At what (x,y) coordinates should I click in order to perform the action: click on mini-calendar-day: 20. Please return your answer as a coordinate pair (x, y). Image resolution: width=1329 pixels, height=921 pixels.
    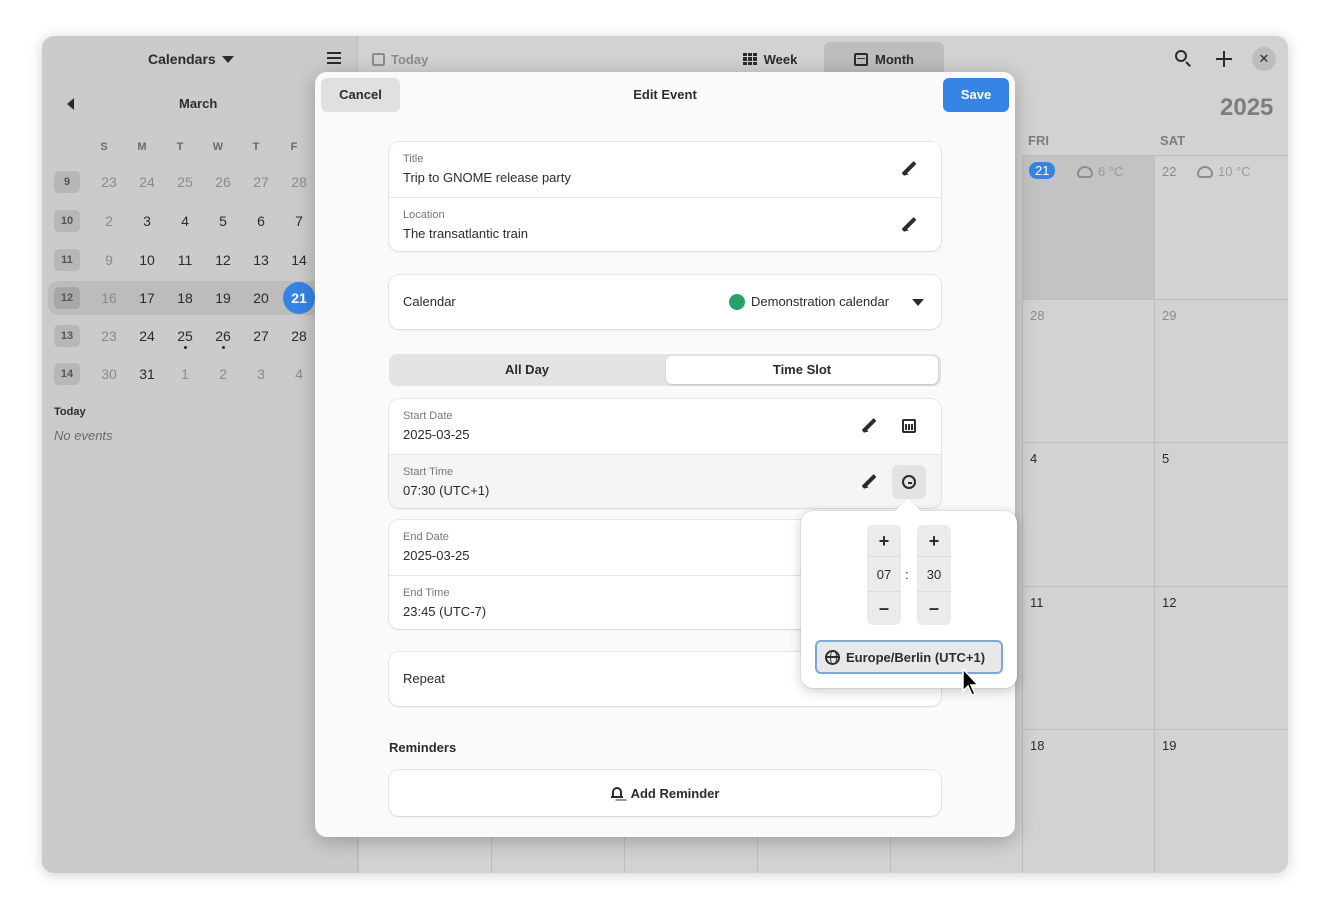
    Looking at the image, I should click on (261, 298).